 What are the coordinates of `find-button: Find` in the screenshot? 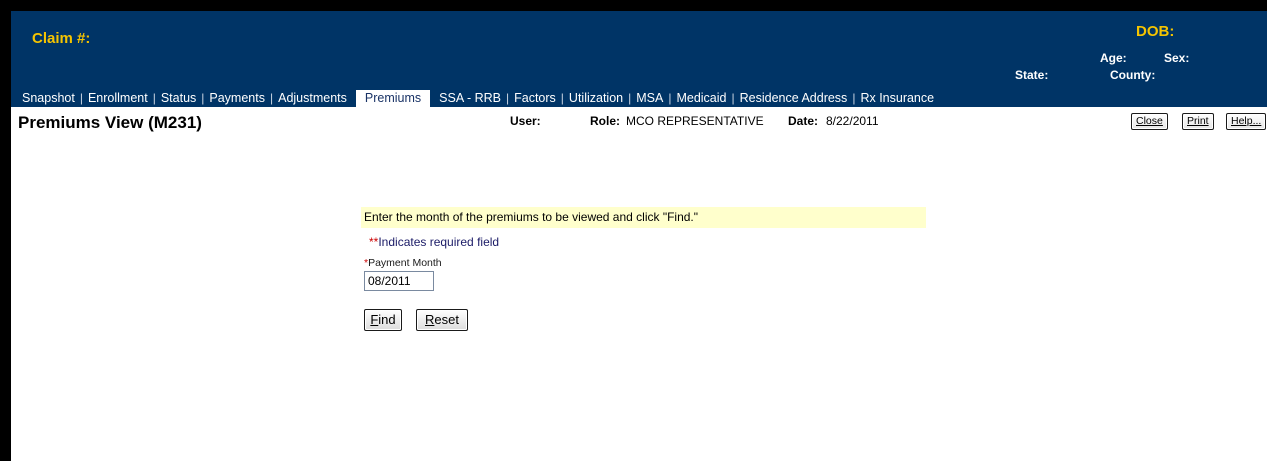 It's located at (383, 320).